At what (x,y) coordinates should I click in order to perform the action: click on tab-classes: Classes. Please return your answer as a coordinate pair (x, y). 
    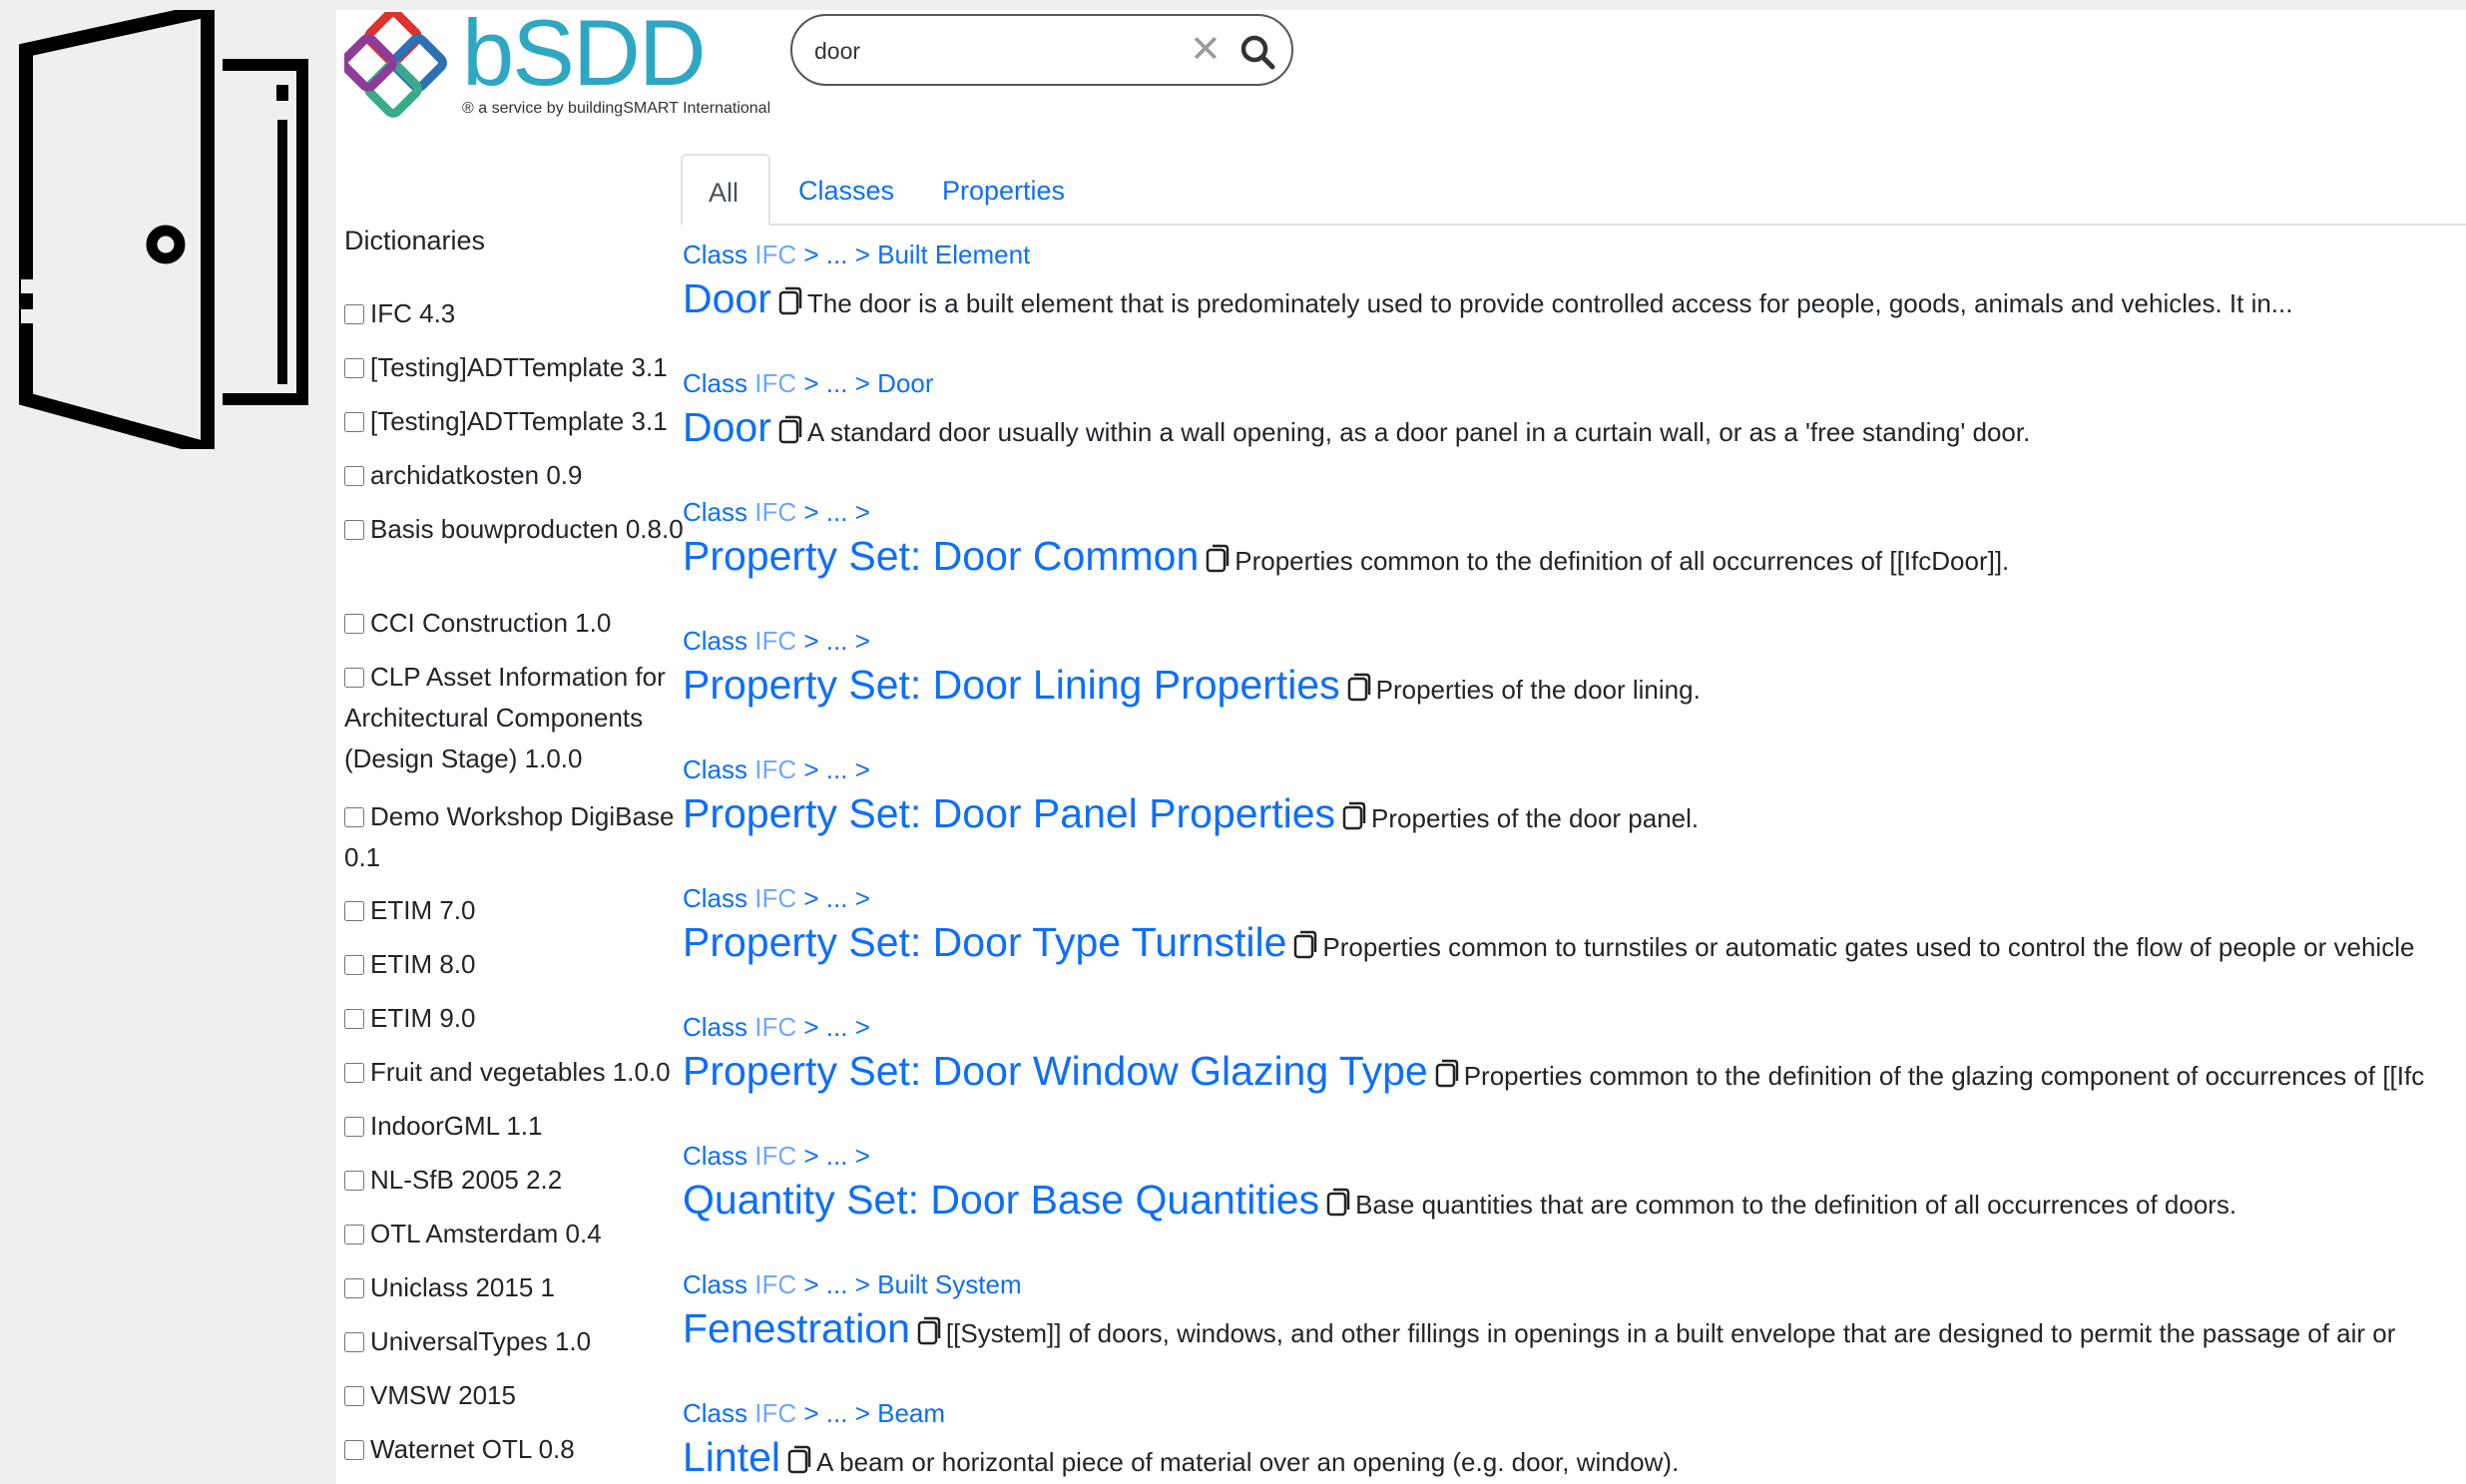
    Looking at the image, I should click on (846, 189).